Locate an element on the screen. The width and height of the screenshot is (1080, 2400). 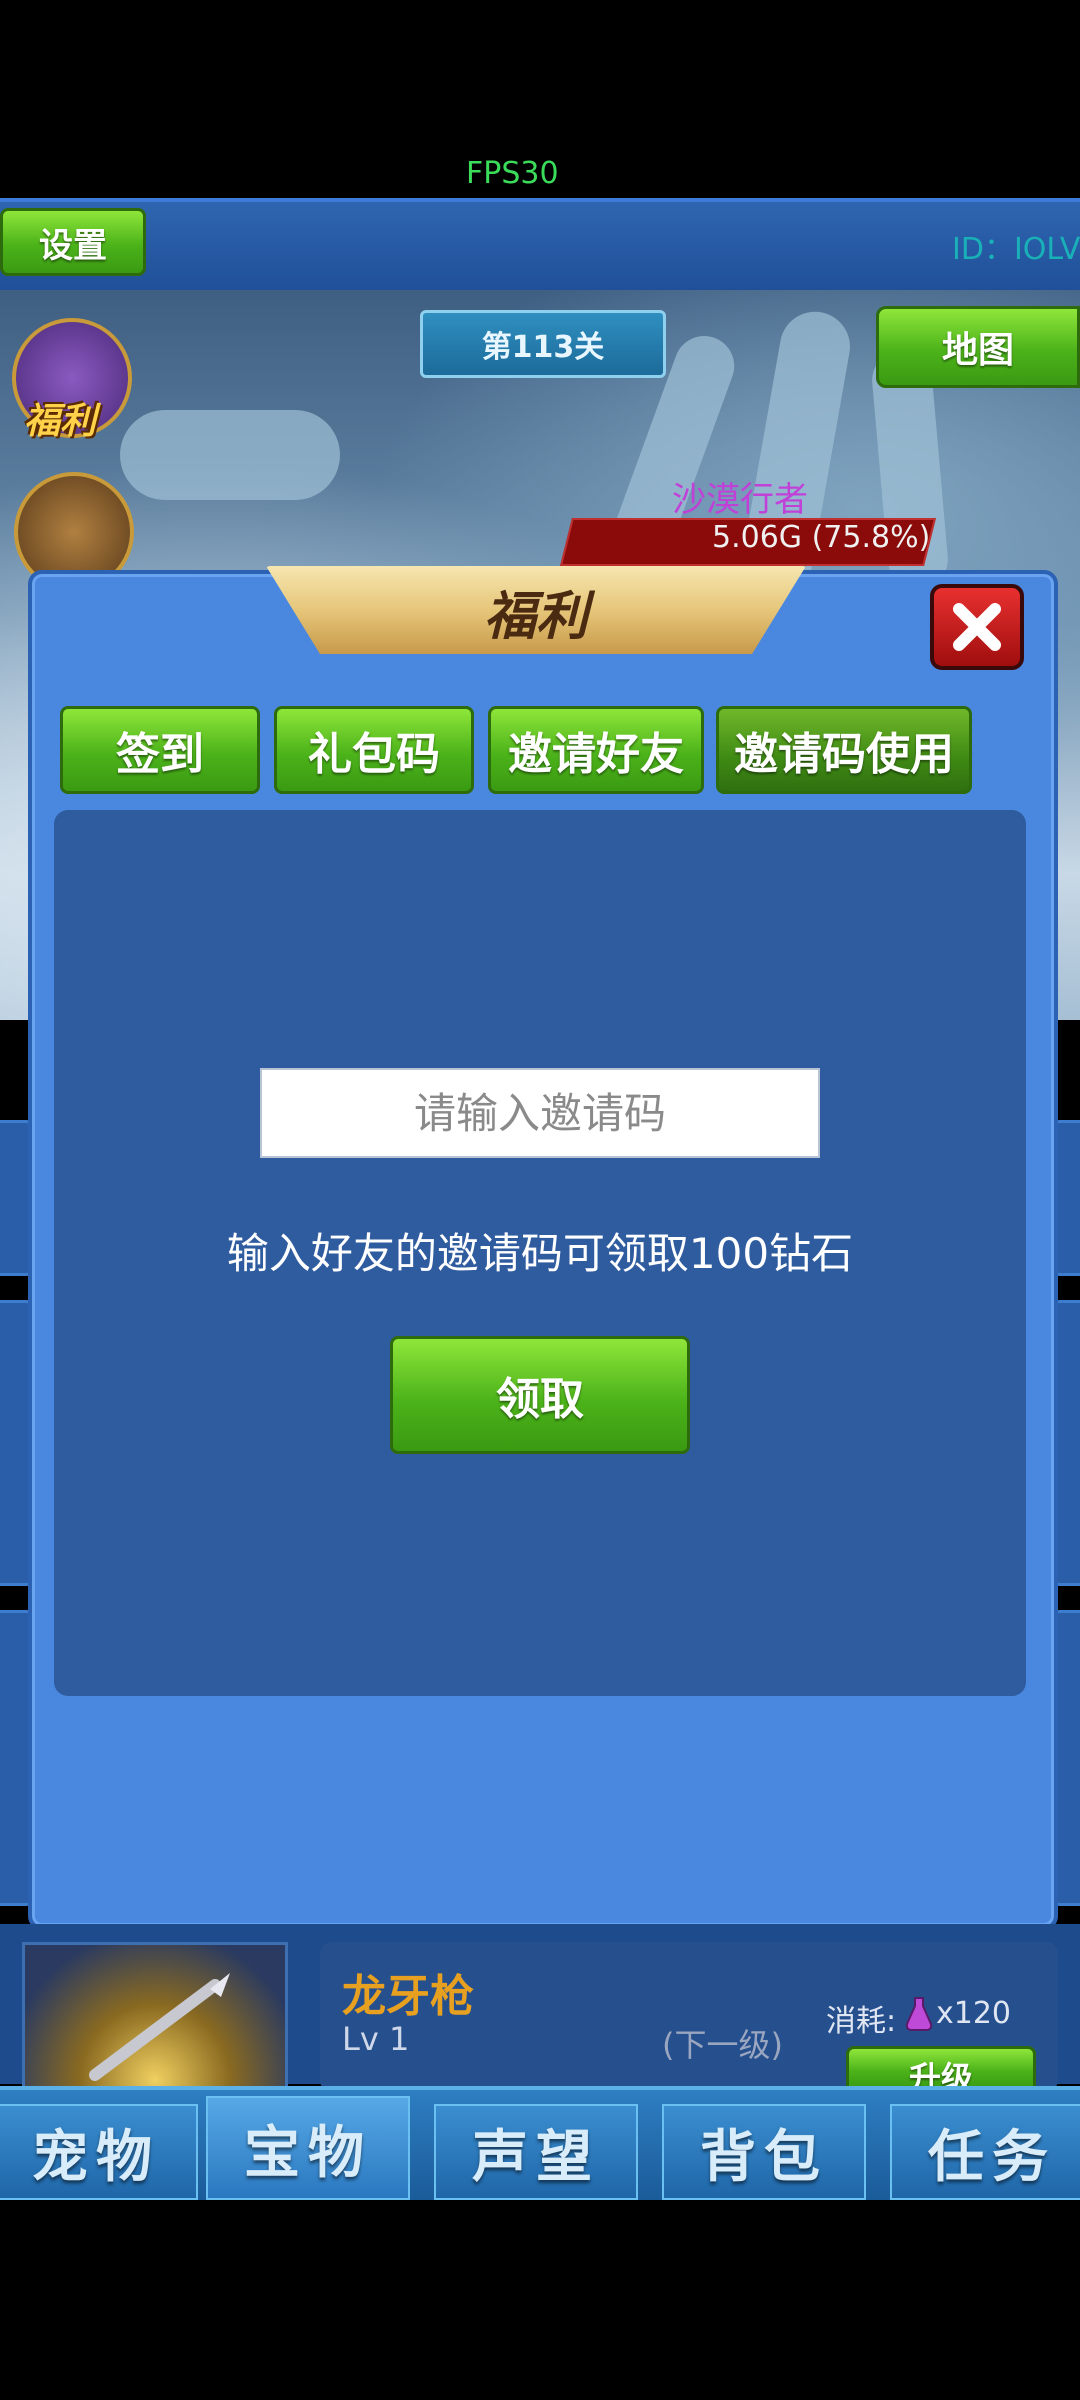
settings-button: 设置 is located at coordinates (73, 242).